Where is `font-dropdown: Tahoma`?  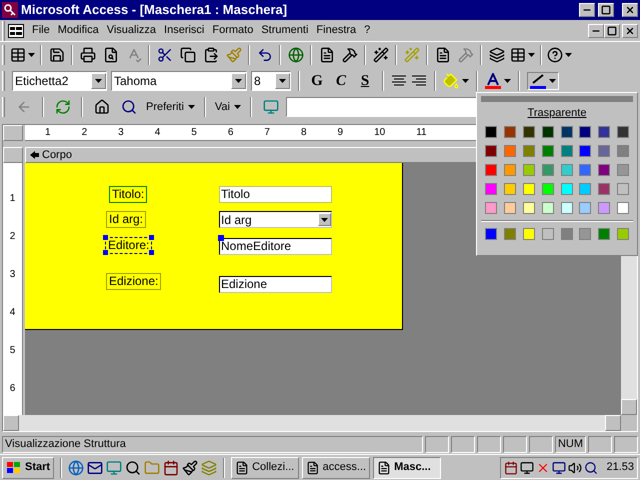
font-dropdown: Tahoma is located at coordinates (179, 81).